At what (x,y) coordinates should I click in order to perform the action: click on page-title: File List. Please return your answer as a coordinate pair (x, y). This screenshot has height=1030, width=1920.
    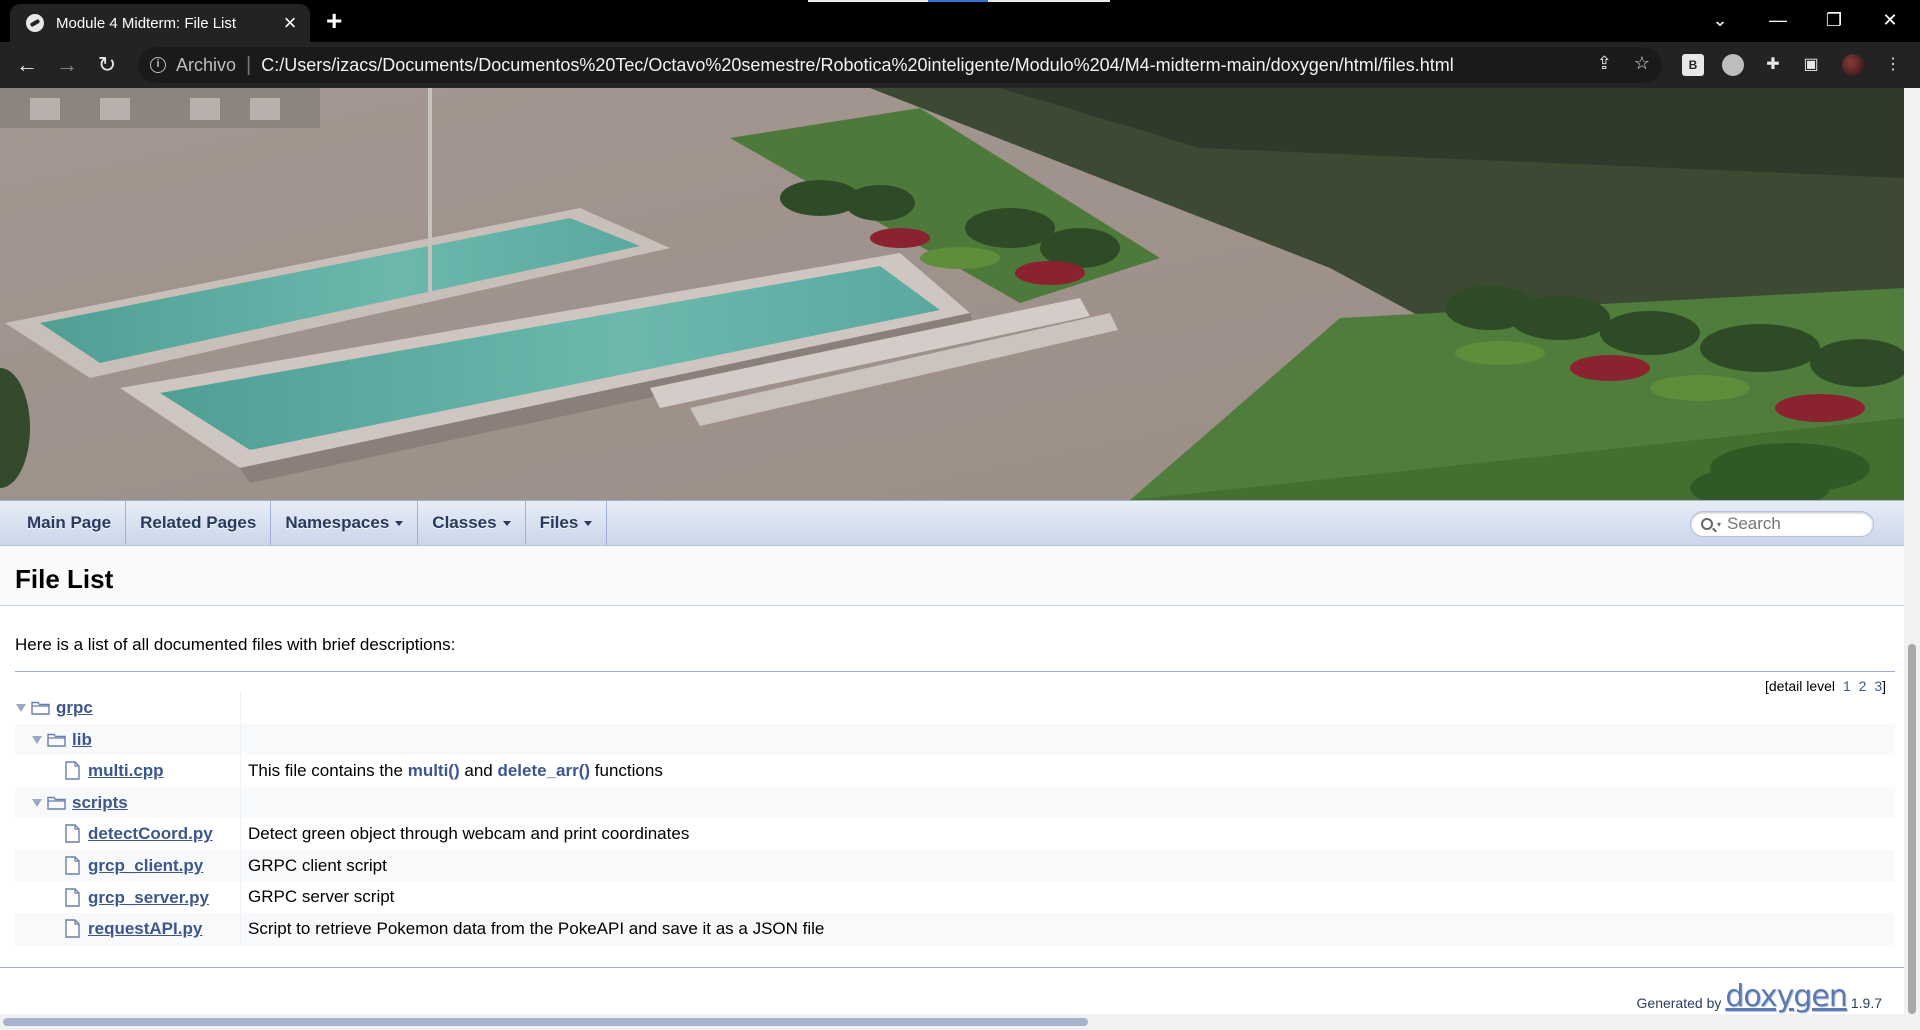
    Looking at the image, I should click on (64, 579).